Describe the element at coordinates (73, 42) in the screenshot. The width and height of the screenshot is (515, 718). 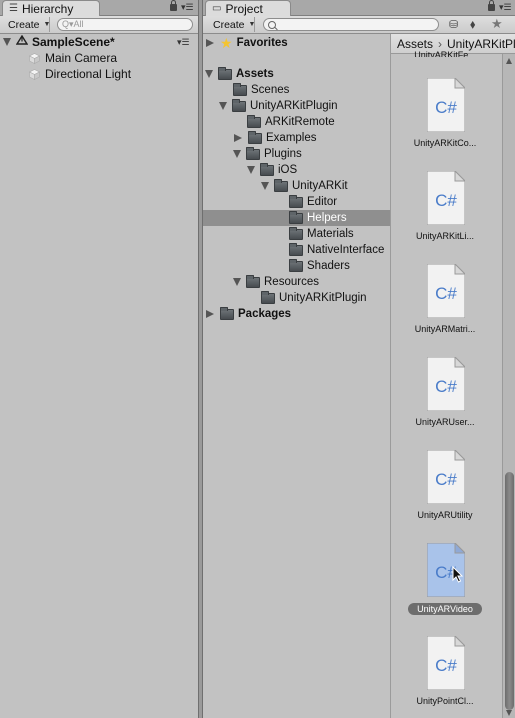
I see `scene-name: SampleScene*` at that location.